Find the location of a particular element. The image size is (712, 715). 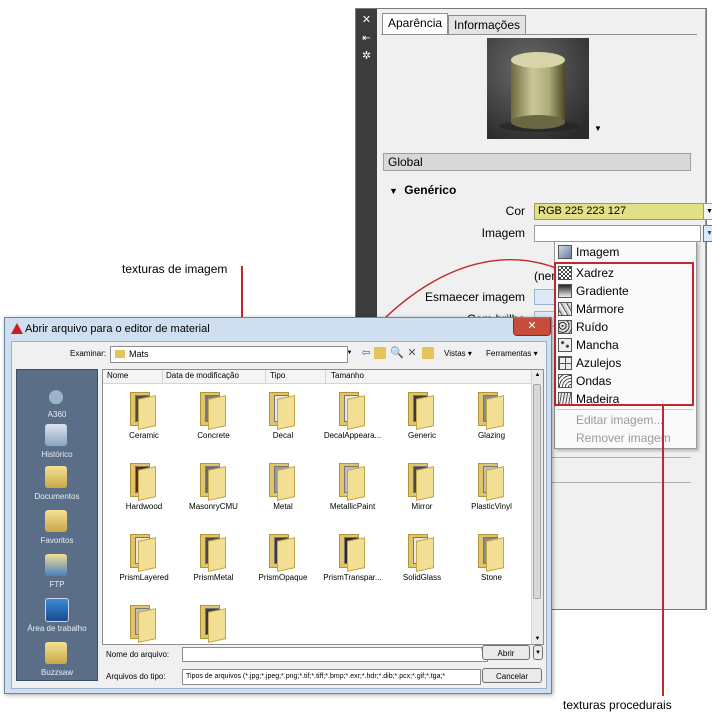

current-folder-label: Mats is located at coordinates (139, 354).